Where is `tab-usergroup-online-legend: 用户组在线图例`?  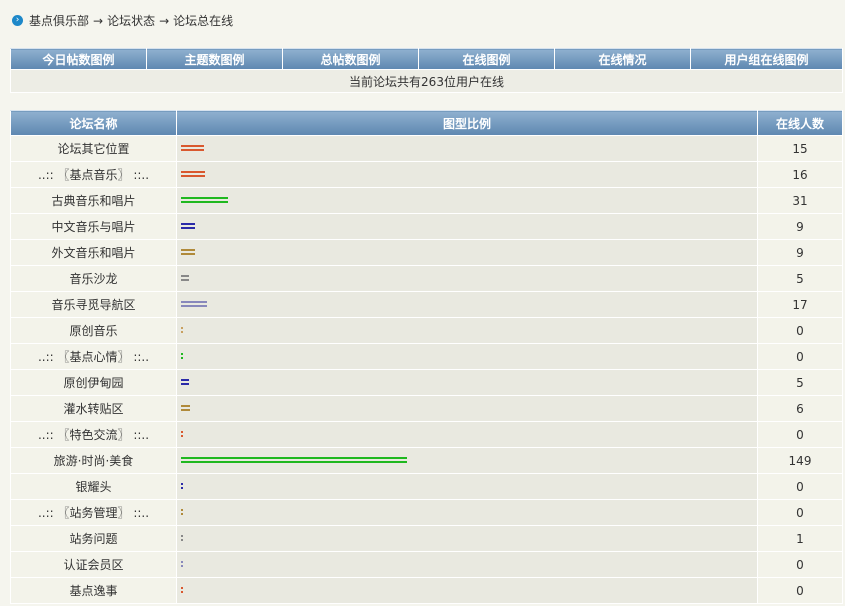
tab-usergroup-online-legend: 用户组在线图例 is located at coordinates (766, 59).